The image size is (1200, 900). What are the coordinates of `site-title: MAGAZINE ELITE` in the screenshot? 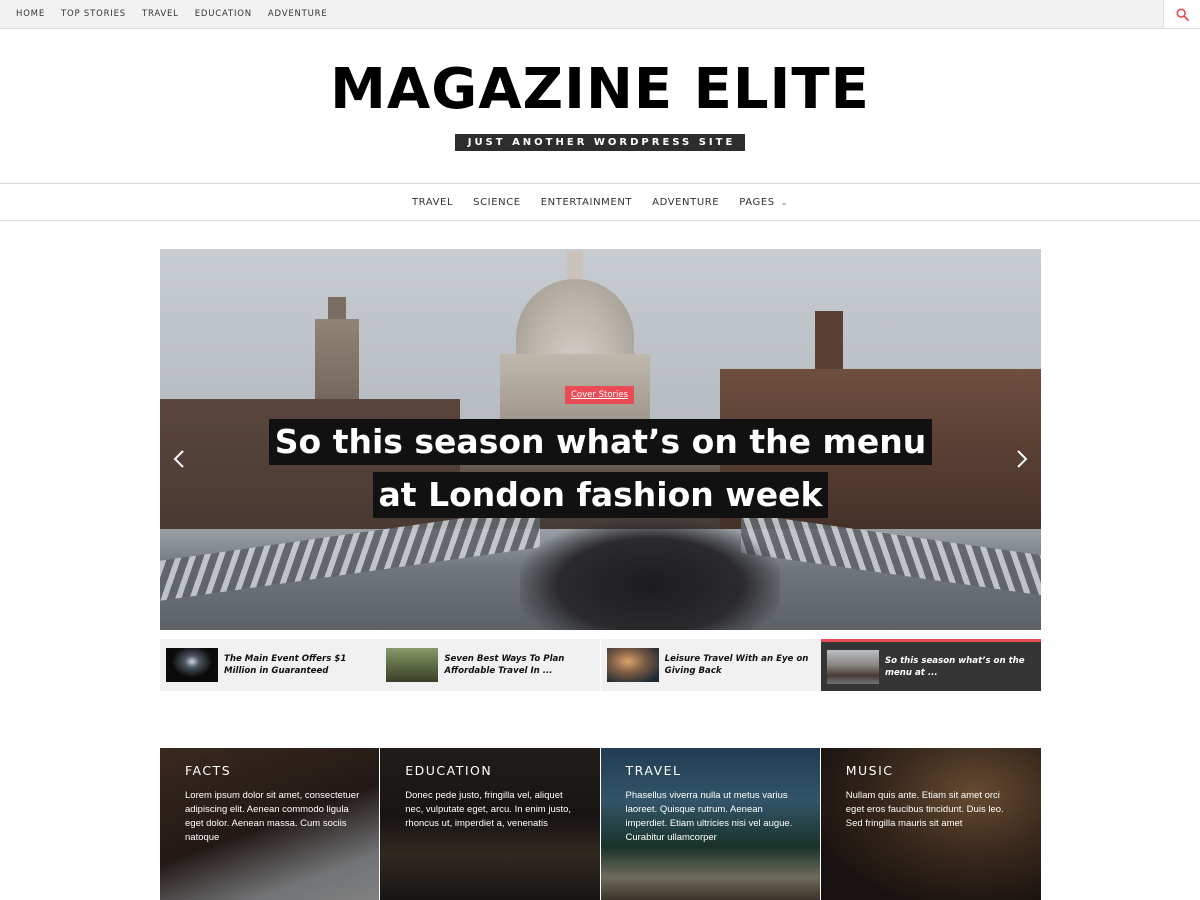 It's located at (600, 90).